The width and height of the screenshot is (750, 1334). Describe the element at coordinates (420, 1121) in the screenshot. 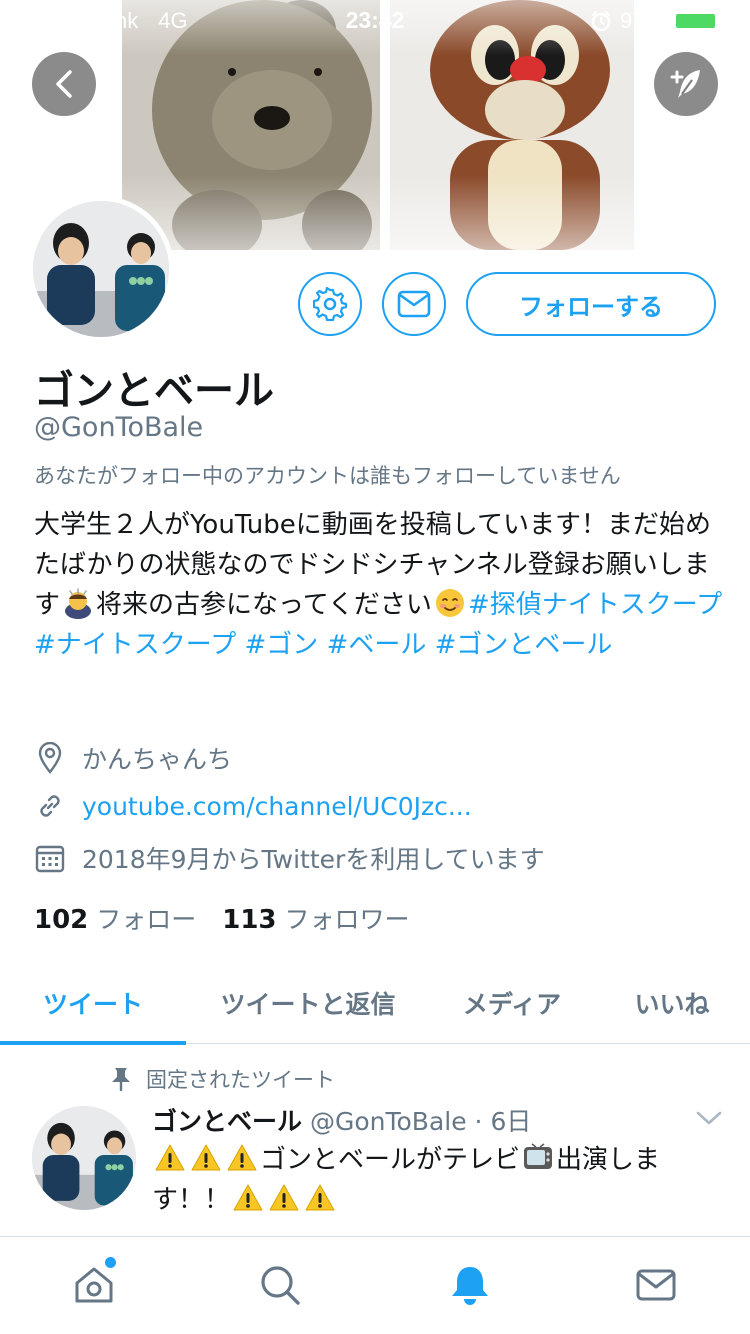

I see `tweet-handle-time: @GonToBale · 6日` at that location.